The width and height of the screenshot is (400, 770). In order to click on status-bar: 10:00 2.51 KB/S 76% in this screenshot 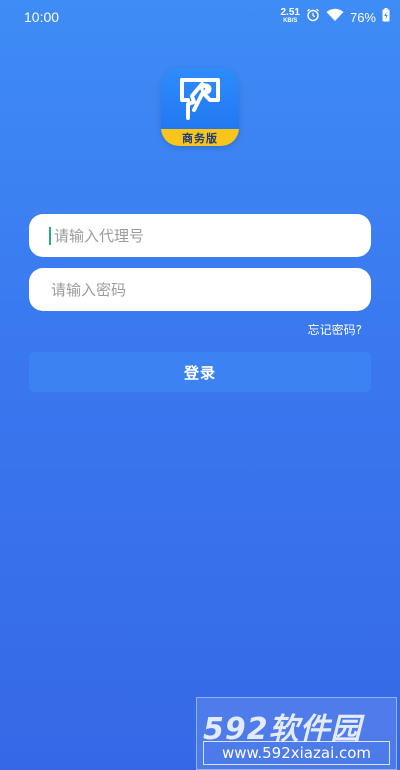, I will do `click(200, 17)`.